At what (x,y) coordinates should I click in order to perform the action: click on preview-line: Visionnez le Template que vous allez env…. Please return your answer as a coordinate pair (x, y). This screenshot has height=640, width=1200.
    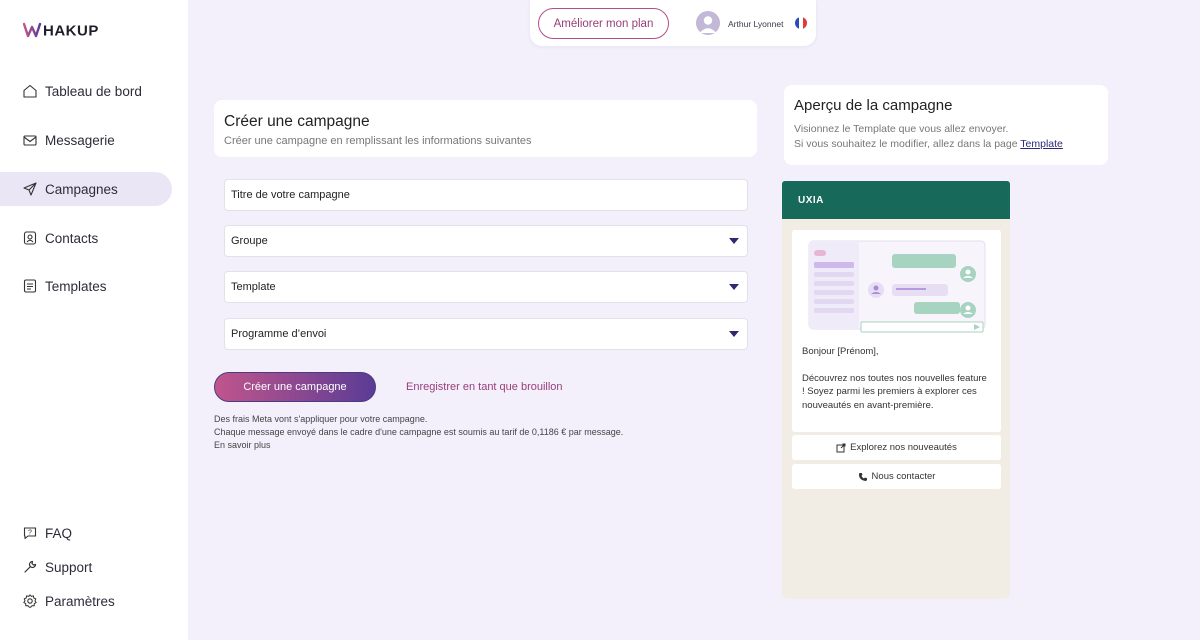
    Looking at the image, I should click on (901, 129).